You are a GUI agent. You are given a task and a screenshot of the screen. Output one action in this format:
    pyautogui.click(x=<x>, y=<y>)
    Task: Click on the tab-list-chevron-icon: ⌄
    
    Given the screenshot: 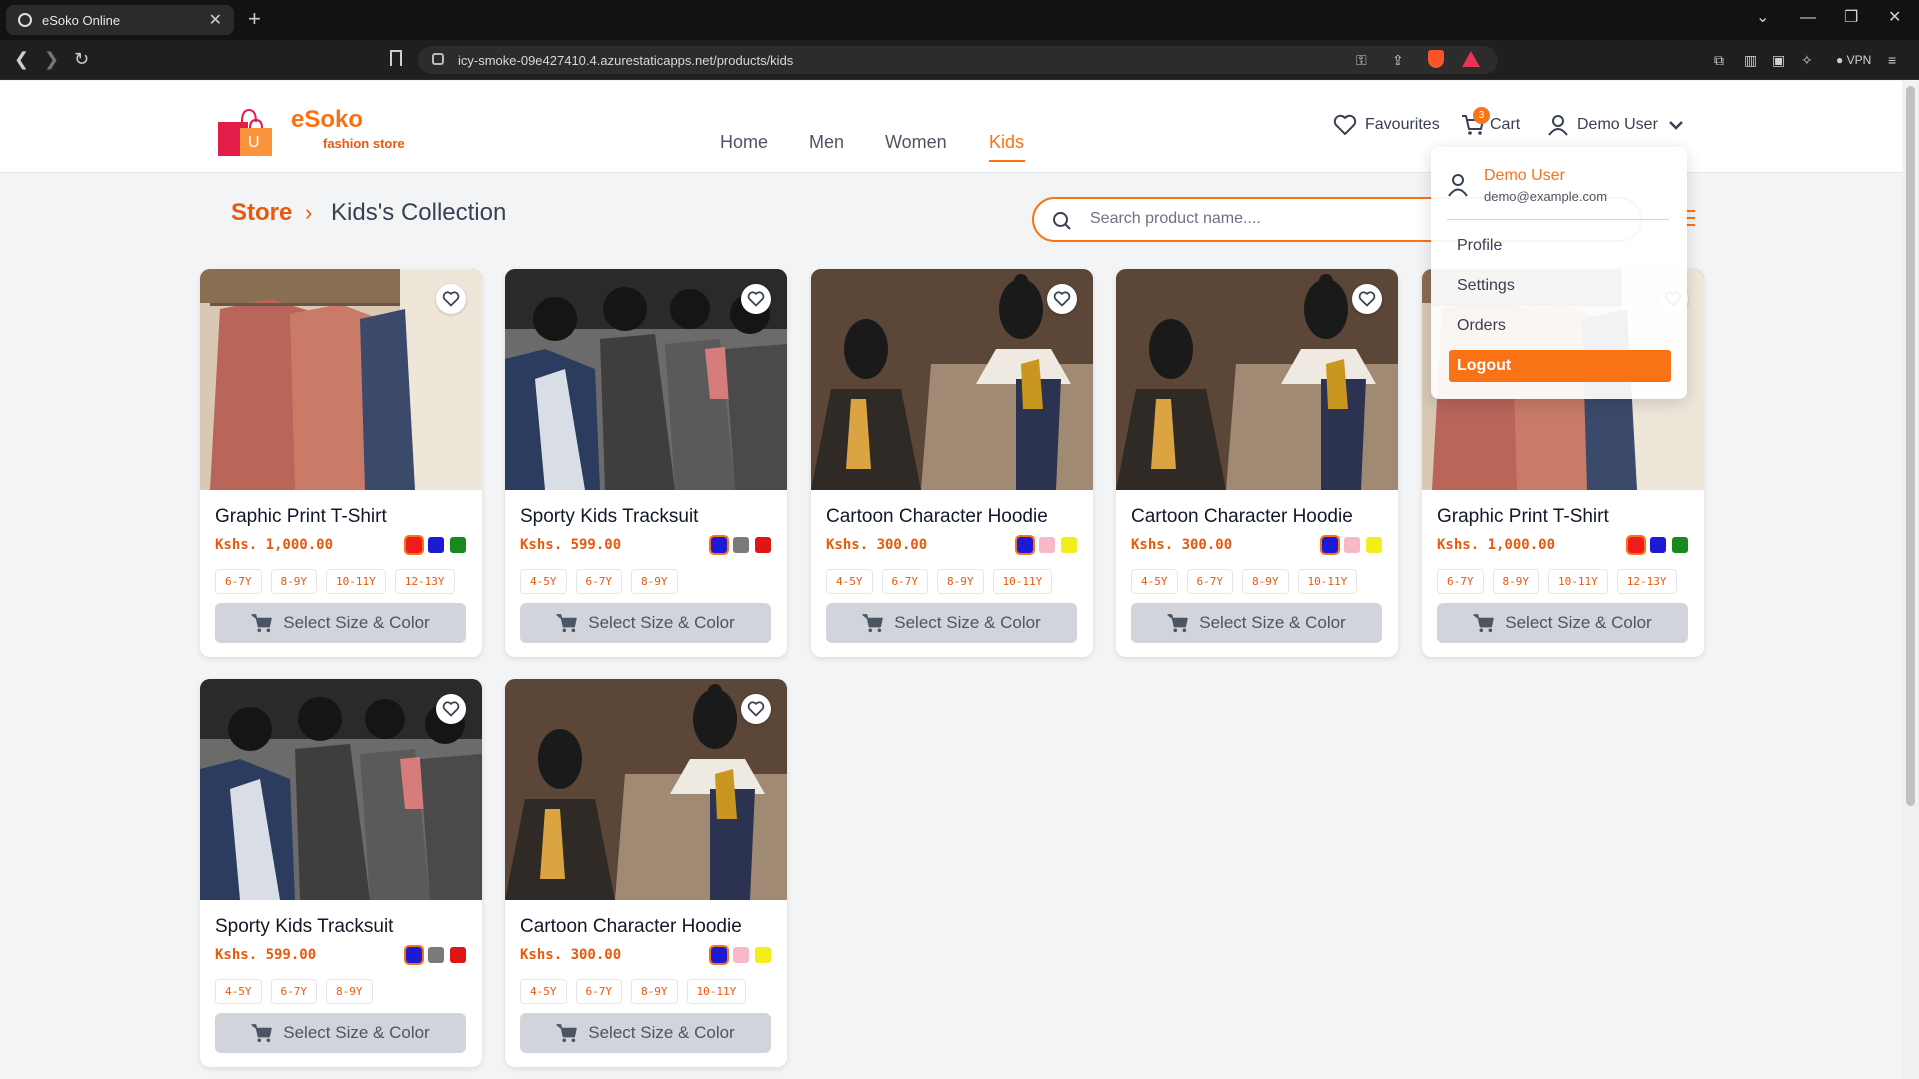 What is the action you would take?
    pyautogui.click(x=1762, y=18)
    